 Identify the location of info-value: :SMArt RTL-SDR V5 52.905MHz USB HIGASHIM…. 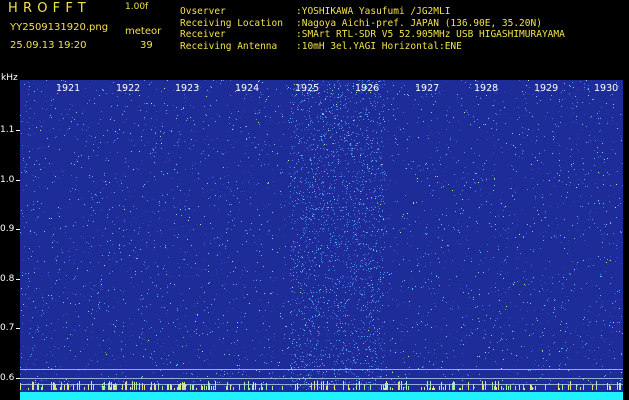
(430, 35).